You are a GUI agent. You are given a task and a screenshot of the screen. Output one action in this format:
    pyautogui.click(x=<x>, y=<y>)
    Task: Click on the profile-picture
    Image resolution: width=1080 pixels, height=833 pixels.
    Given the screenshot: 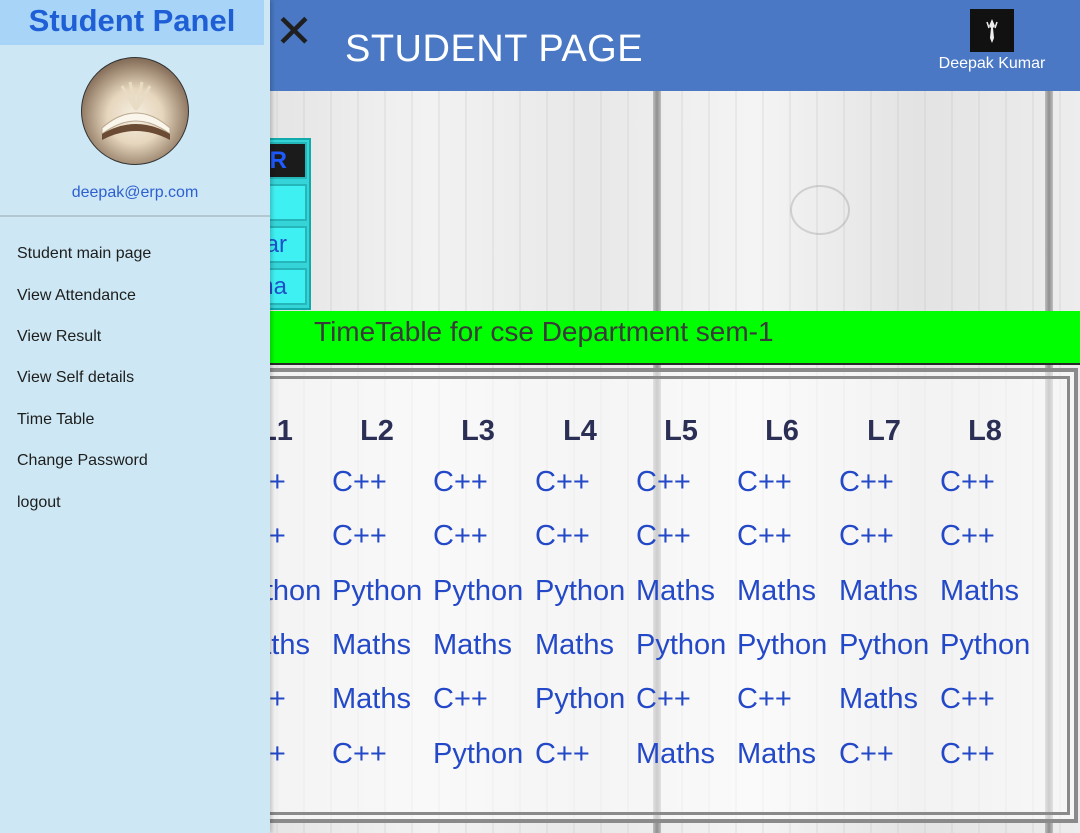 What is the action you would take?
    pyautogui.click(x=135, y=111)
    